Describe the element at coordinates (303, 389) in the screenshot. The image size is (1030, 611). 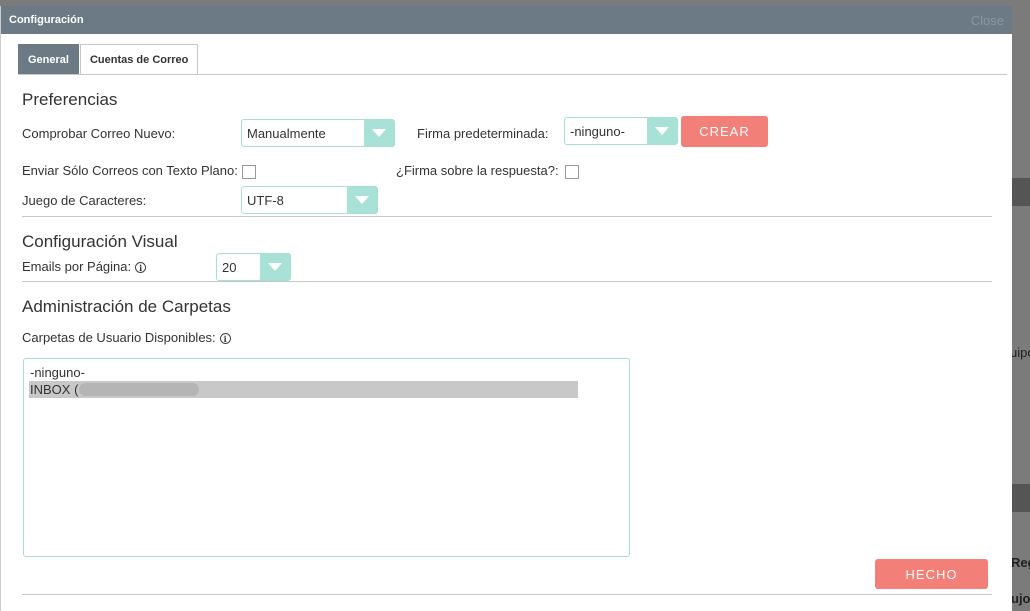
I see `list-item-selected: INBOX (` at that location.